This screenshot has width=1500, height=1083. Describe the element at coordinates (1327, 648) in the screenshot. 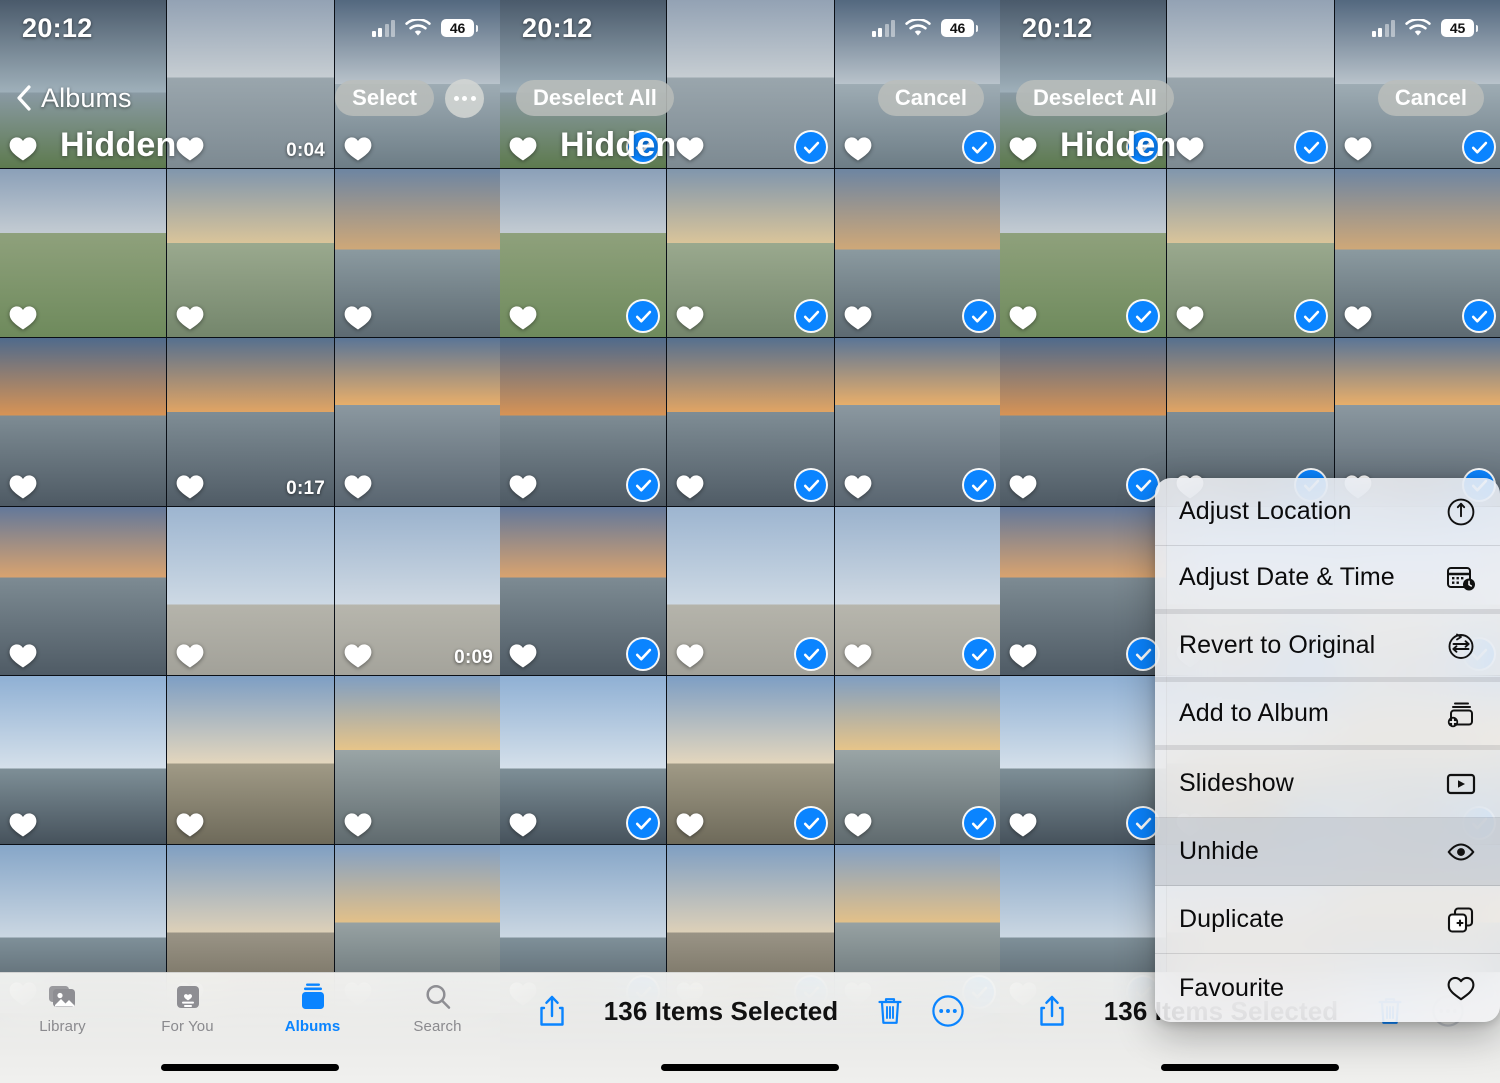

I see `context-menu-item-revert-to-original: Revert to Original` at that location.